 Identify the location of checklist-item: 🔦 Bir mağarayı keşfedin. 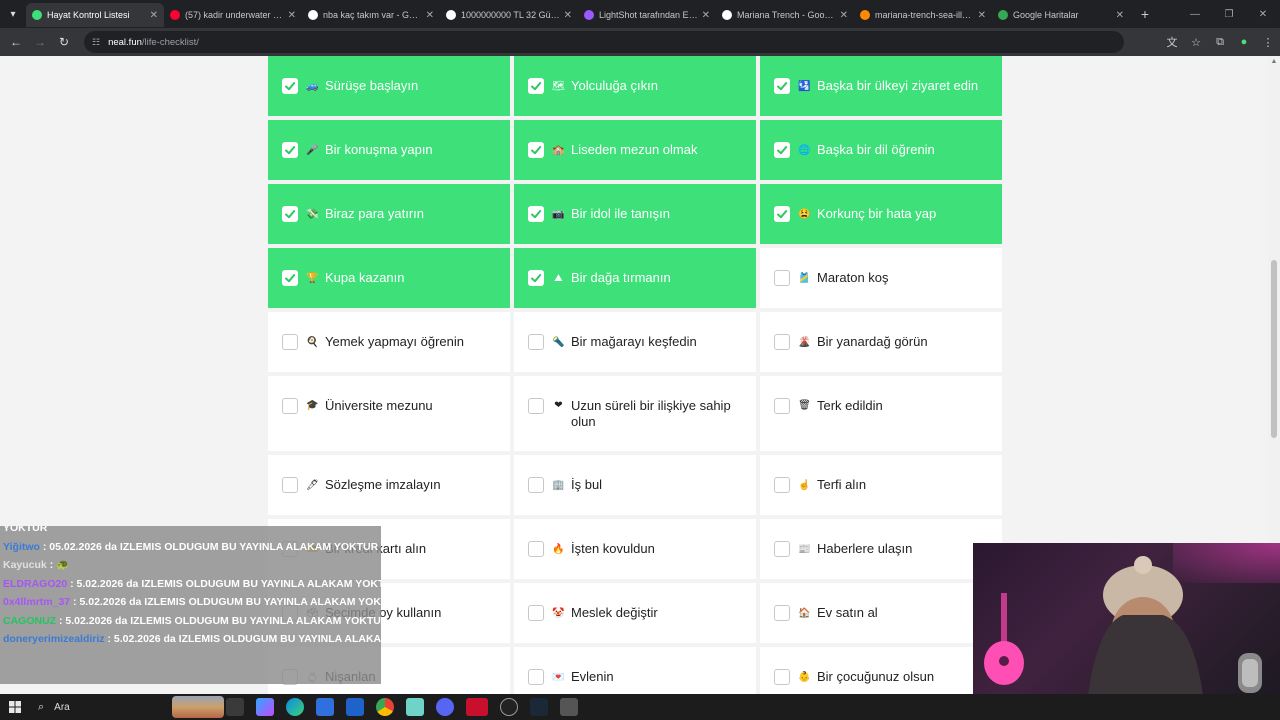
(635, 342).